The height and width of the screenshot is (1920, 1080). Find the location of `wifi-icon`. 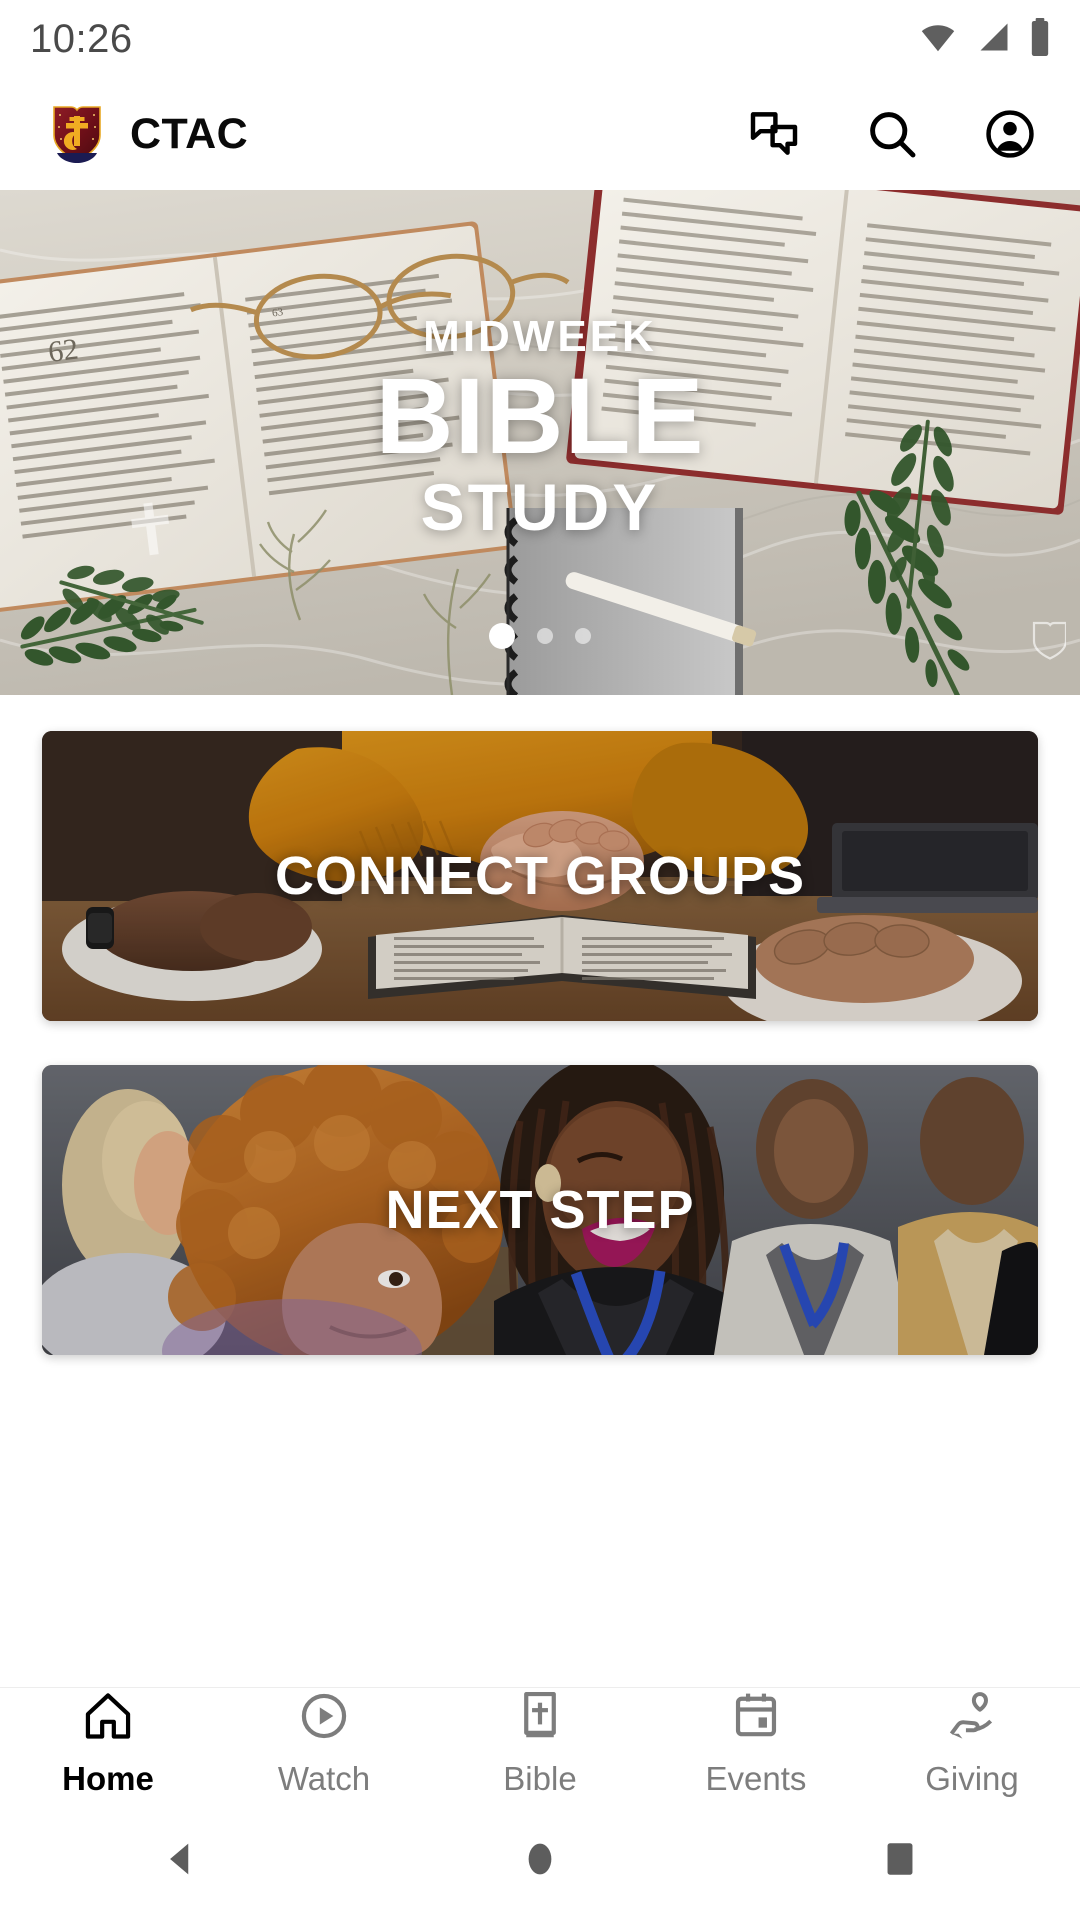

wifi-icon is located at coordinates (938, 39).